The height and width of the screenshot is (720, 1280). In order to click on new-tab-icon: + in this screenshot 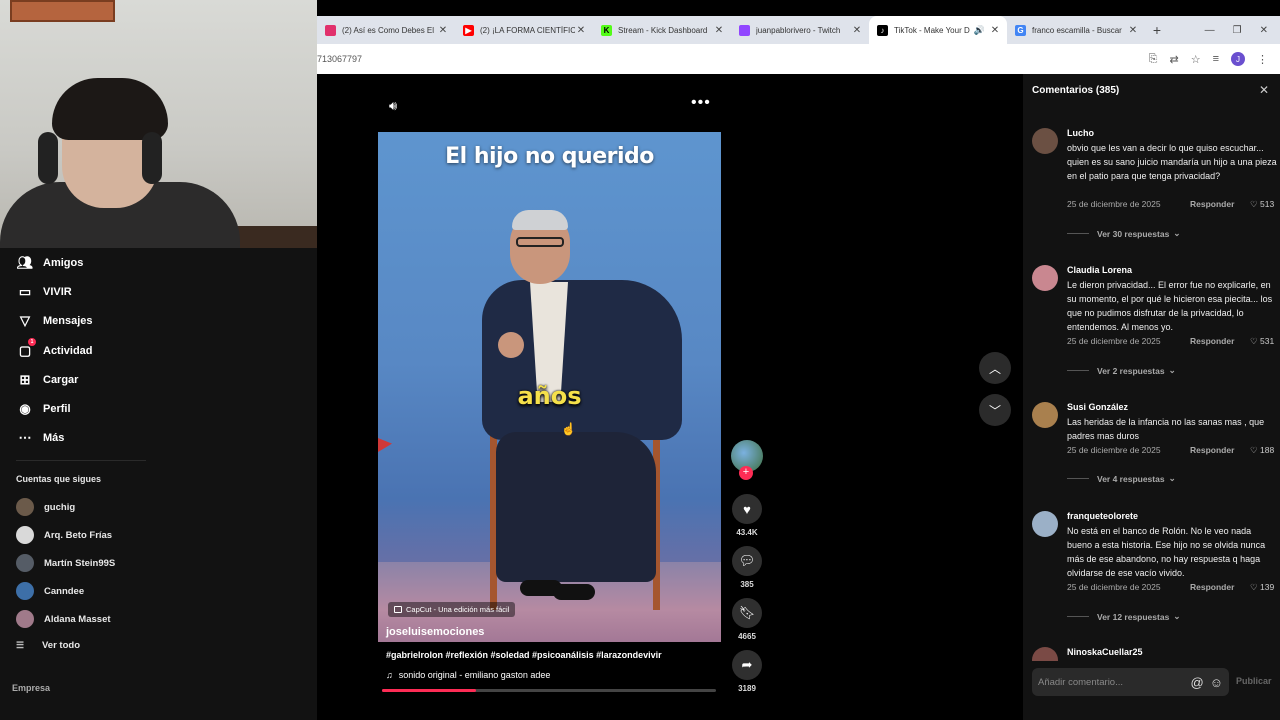, I will do `click(1157, 30)`.